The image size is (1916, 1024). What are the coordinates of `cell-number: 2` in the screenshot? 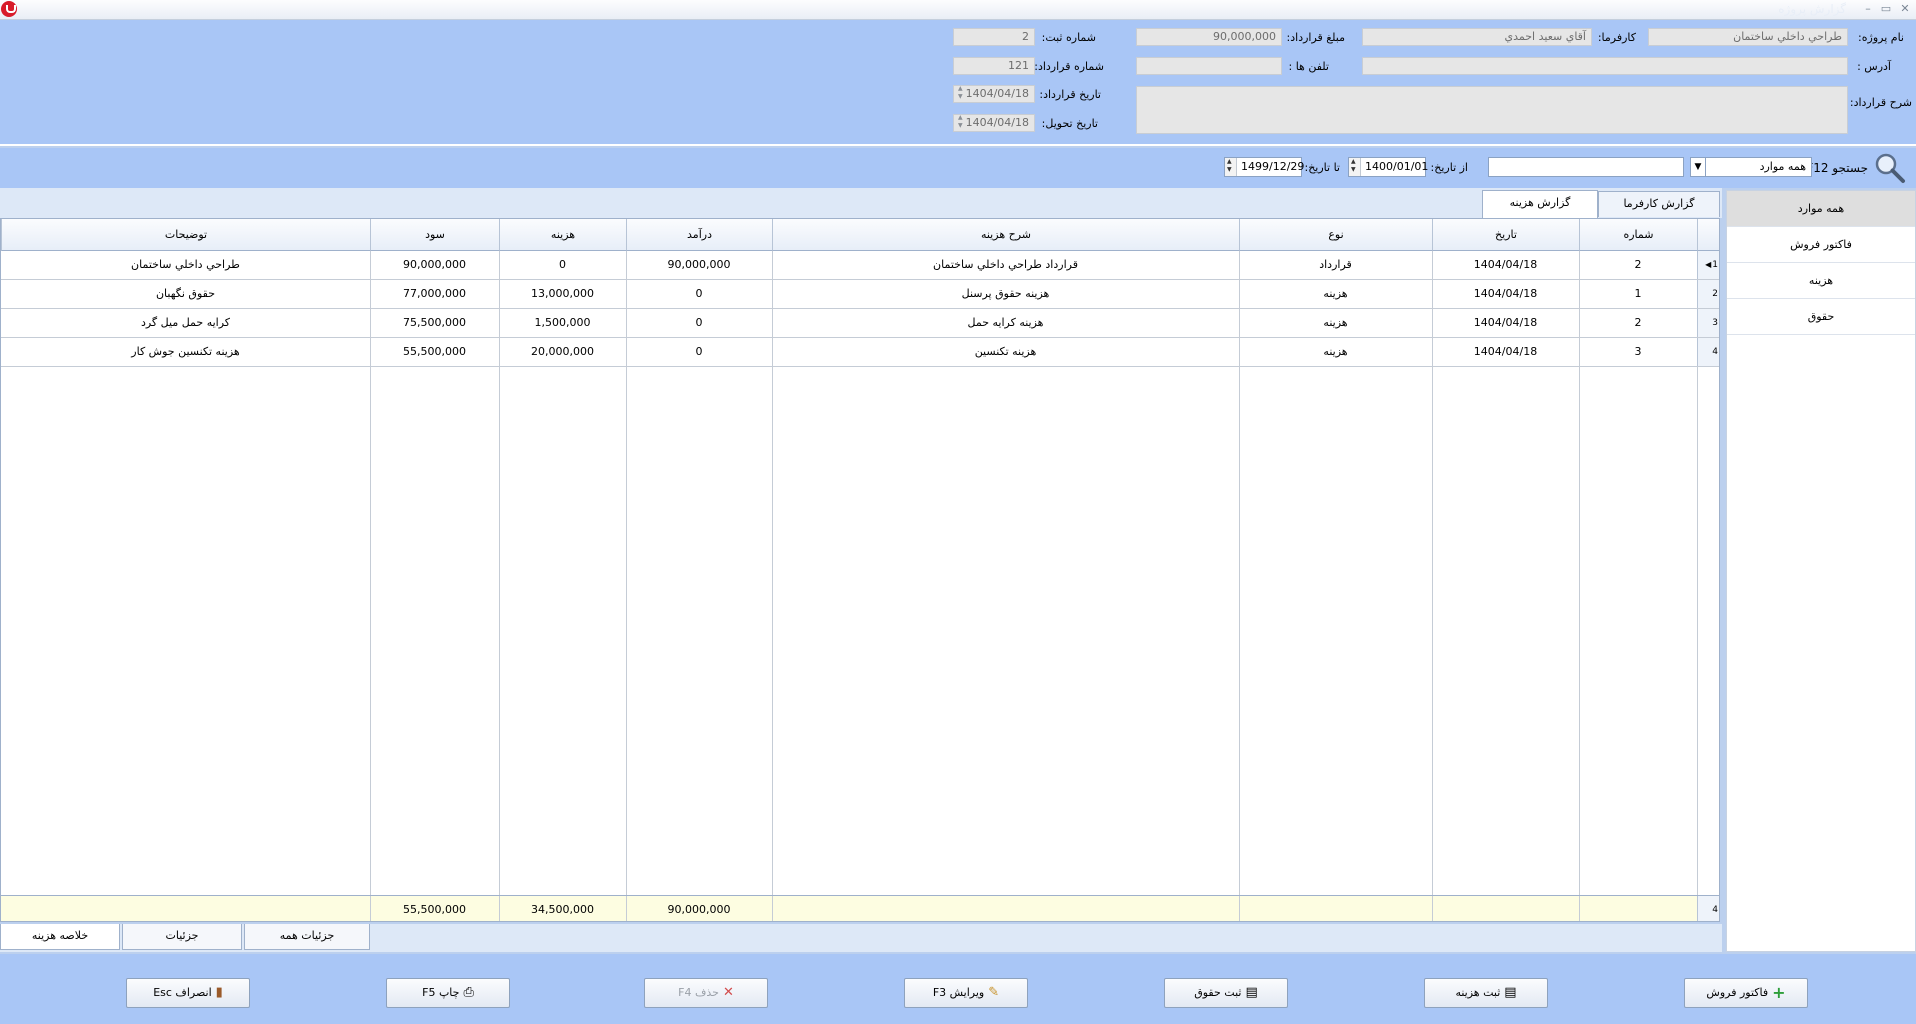 It's located at (1638, 264).